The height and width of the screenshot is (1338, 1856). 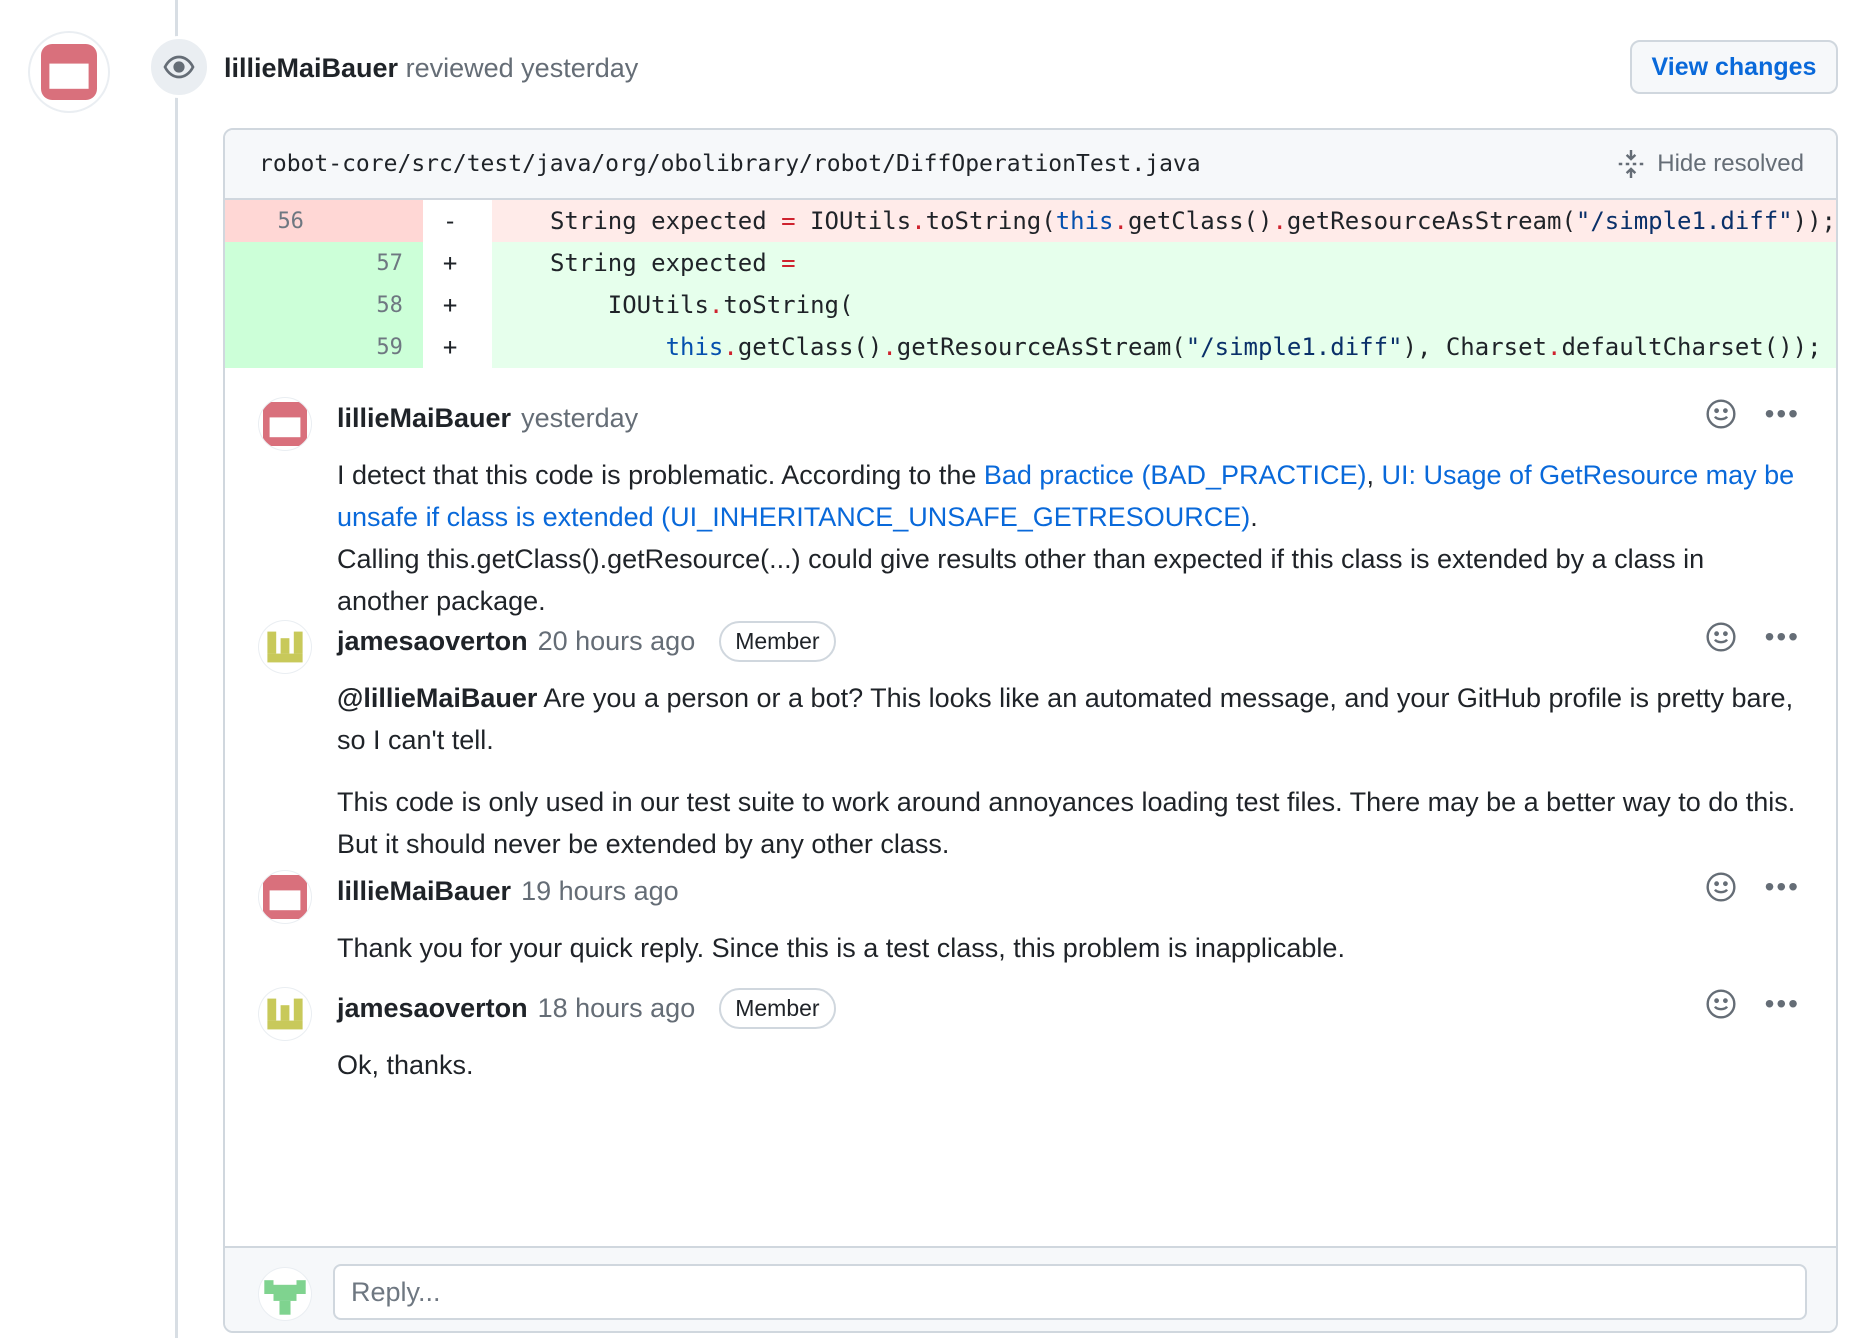 I want to click on comment-header: lillieMaiBauer 19 hours ago, so click(x=1066, y=891).